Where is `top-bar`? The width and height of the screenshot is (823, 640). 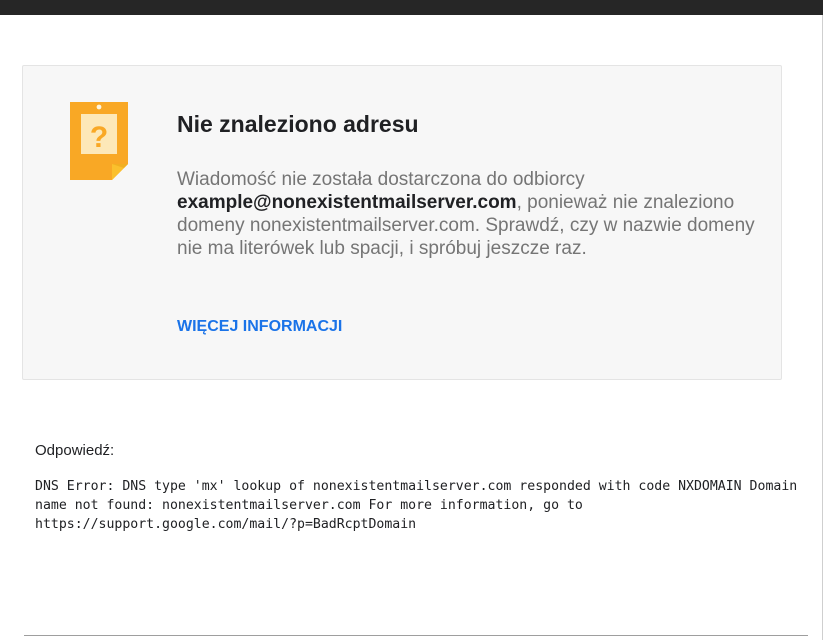
top-bar is located at coordinates (411, 7).